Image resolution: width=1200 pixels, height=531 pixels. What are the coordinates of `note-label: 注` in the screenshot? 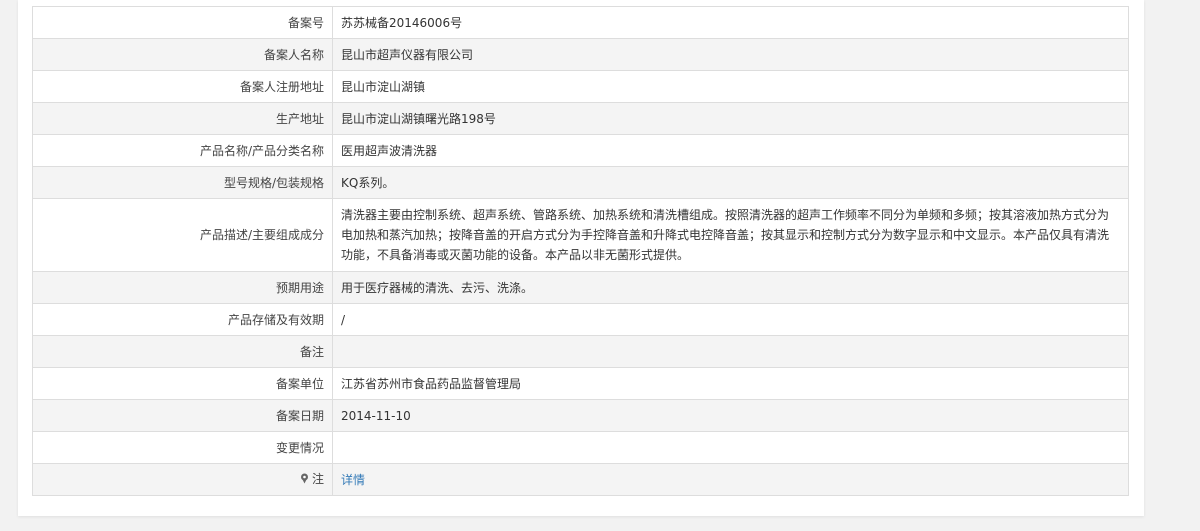 It's located at (317, 478).